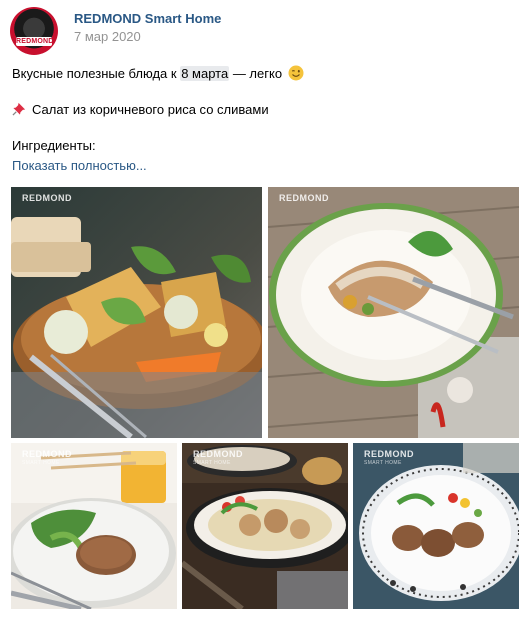 This screenshot has width=528, height=622. What do you see at coordinates (218, 457) in the screenshot?
I see `photo-4-watermark: REDMOND SMART HOME` at bounding box center [218, 457].